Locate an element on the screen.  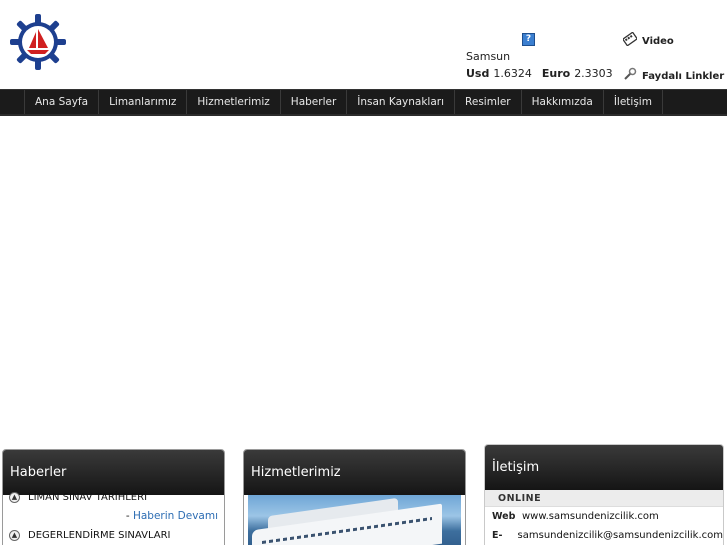
weather-icon: ? is located at coordinates (528, 39).